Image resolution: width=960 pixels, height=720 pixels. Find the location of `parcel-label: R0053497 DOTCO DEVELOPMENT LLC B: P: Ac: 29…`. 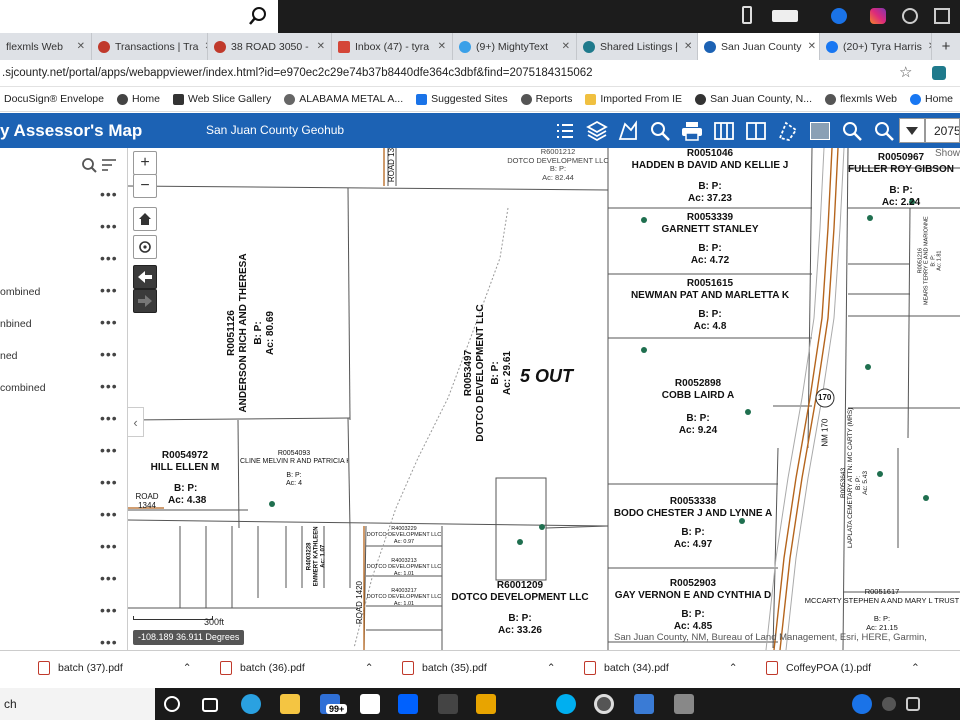

parcel-label: R0053497 DOTCO DEVELOPMENT LLC B: P: Ac: 29… is located at coordinates (488, 373).